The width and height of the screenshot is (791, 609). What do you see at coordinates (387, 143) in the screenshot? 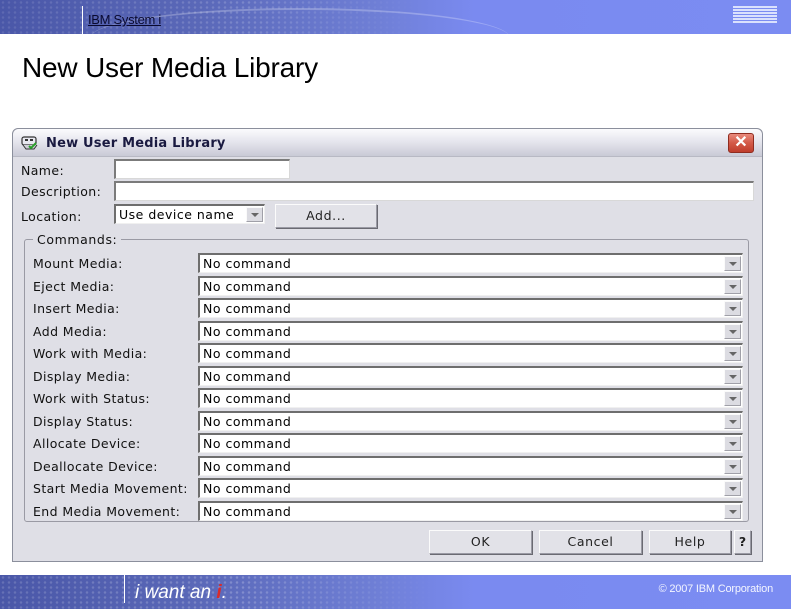
I see `dialog-titlebar: New User Media Library ✕` at bounding box center [387, 143].